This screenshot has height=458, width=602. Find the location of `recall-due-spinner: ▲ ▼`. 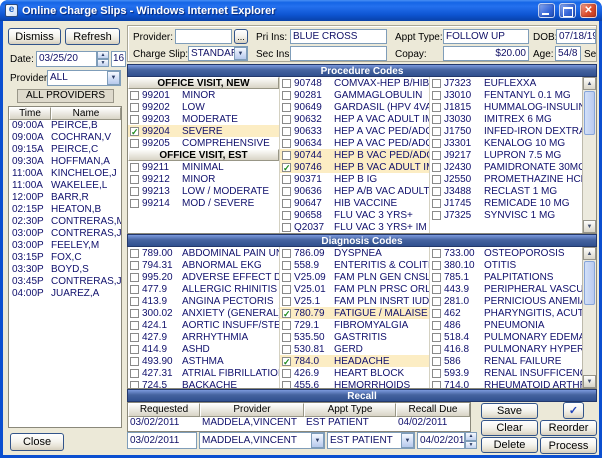

recall-due-spinner: ▲ ▼ is located at coordinates (471, 440).